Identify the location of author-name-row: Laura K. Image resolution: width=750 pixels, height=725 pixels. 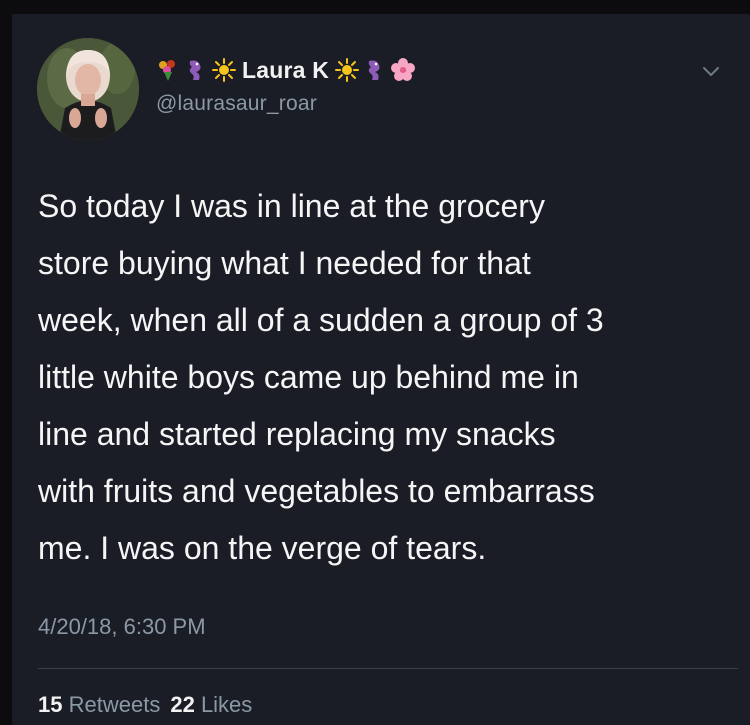
(287, 70).